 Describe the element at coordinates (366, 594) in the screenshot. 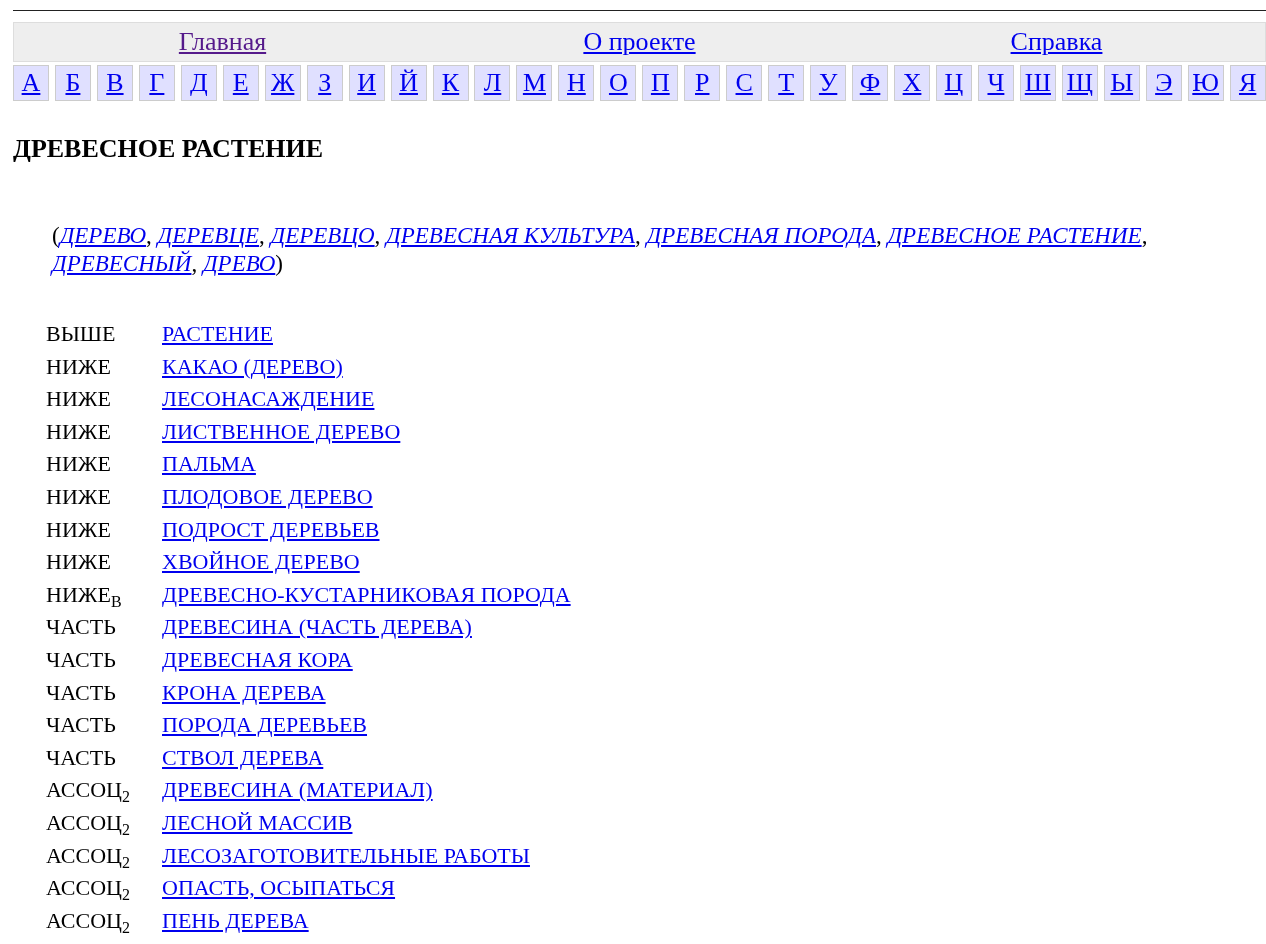

I see `concept-link: ДРЕВЕСНО-КУСТАРНИКОВАЯ ПОРОДА` at that location.